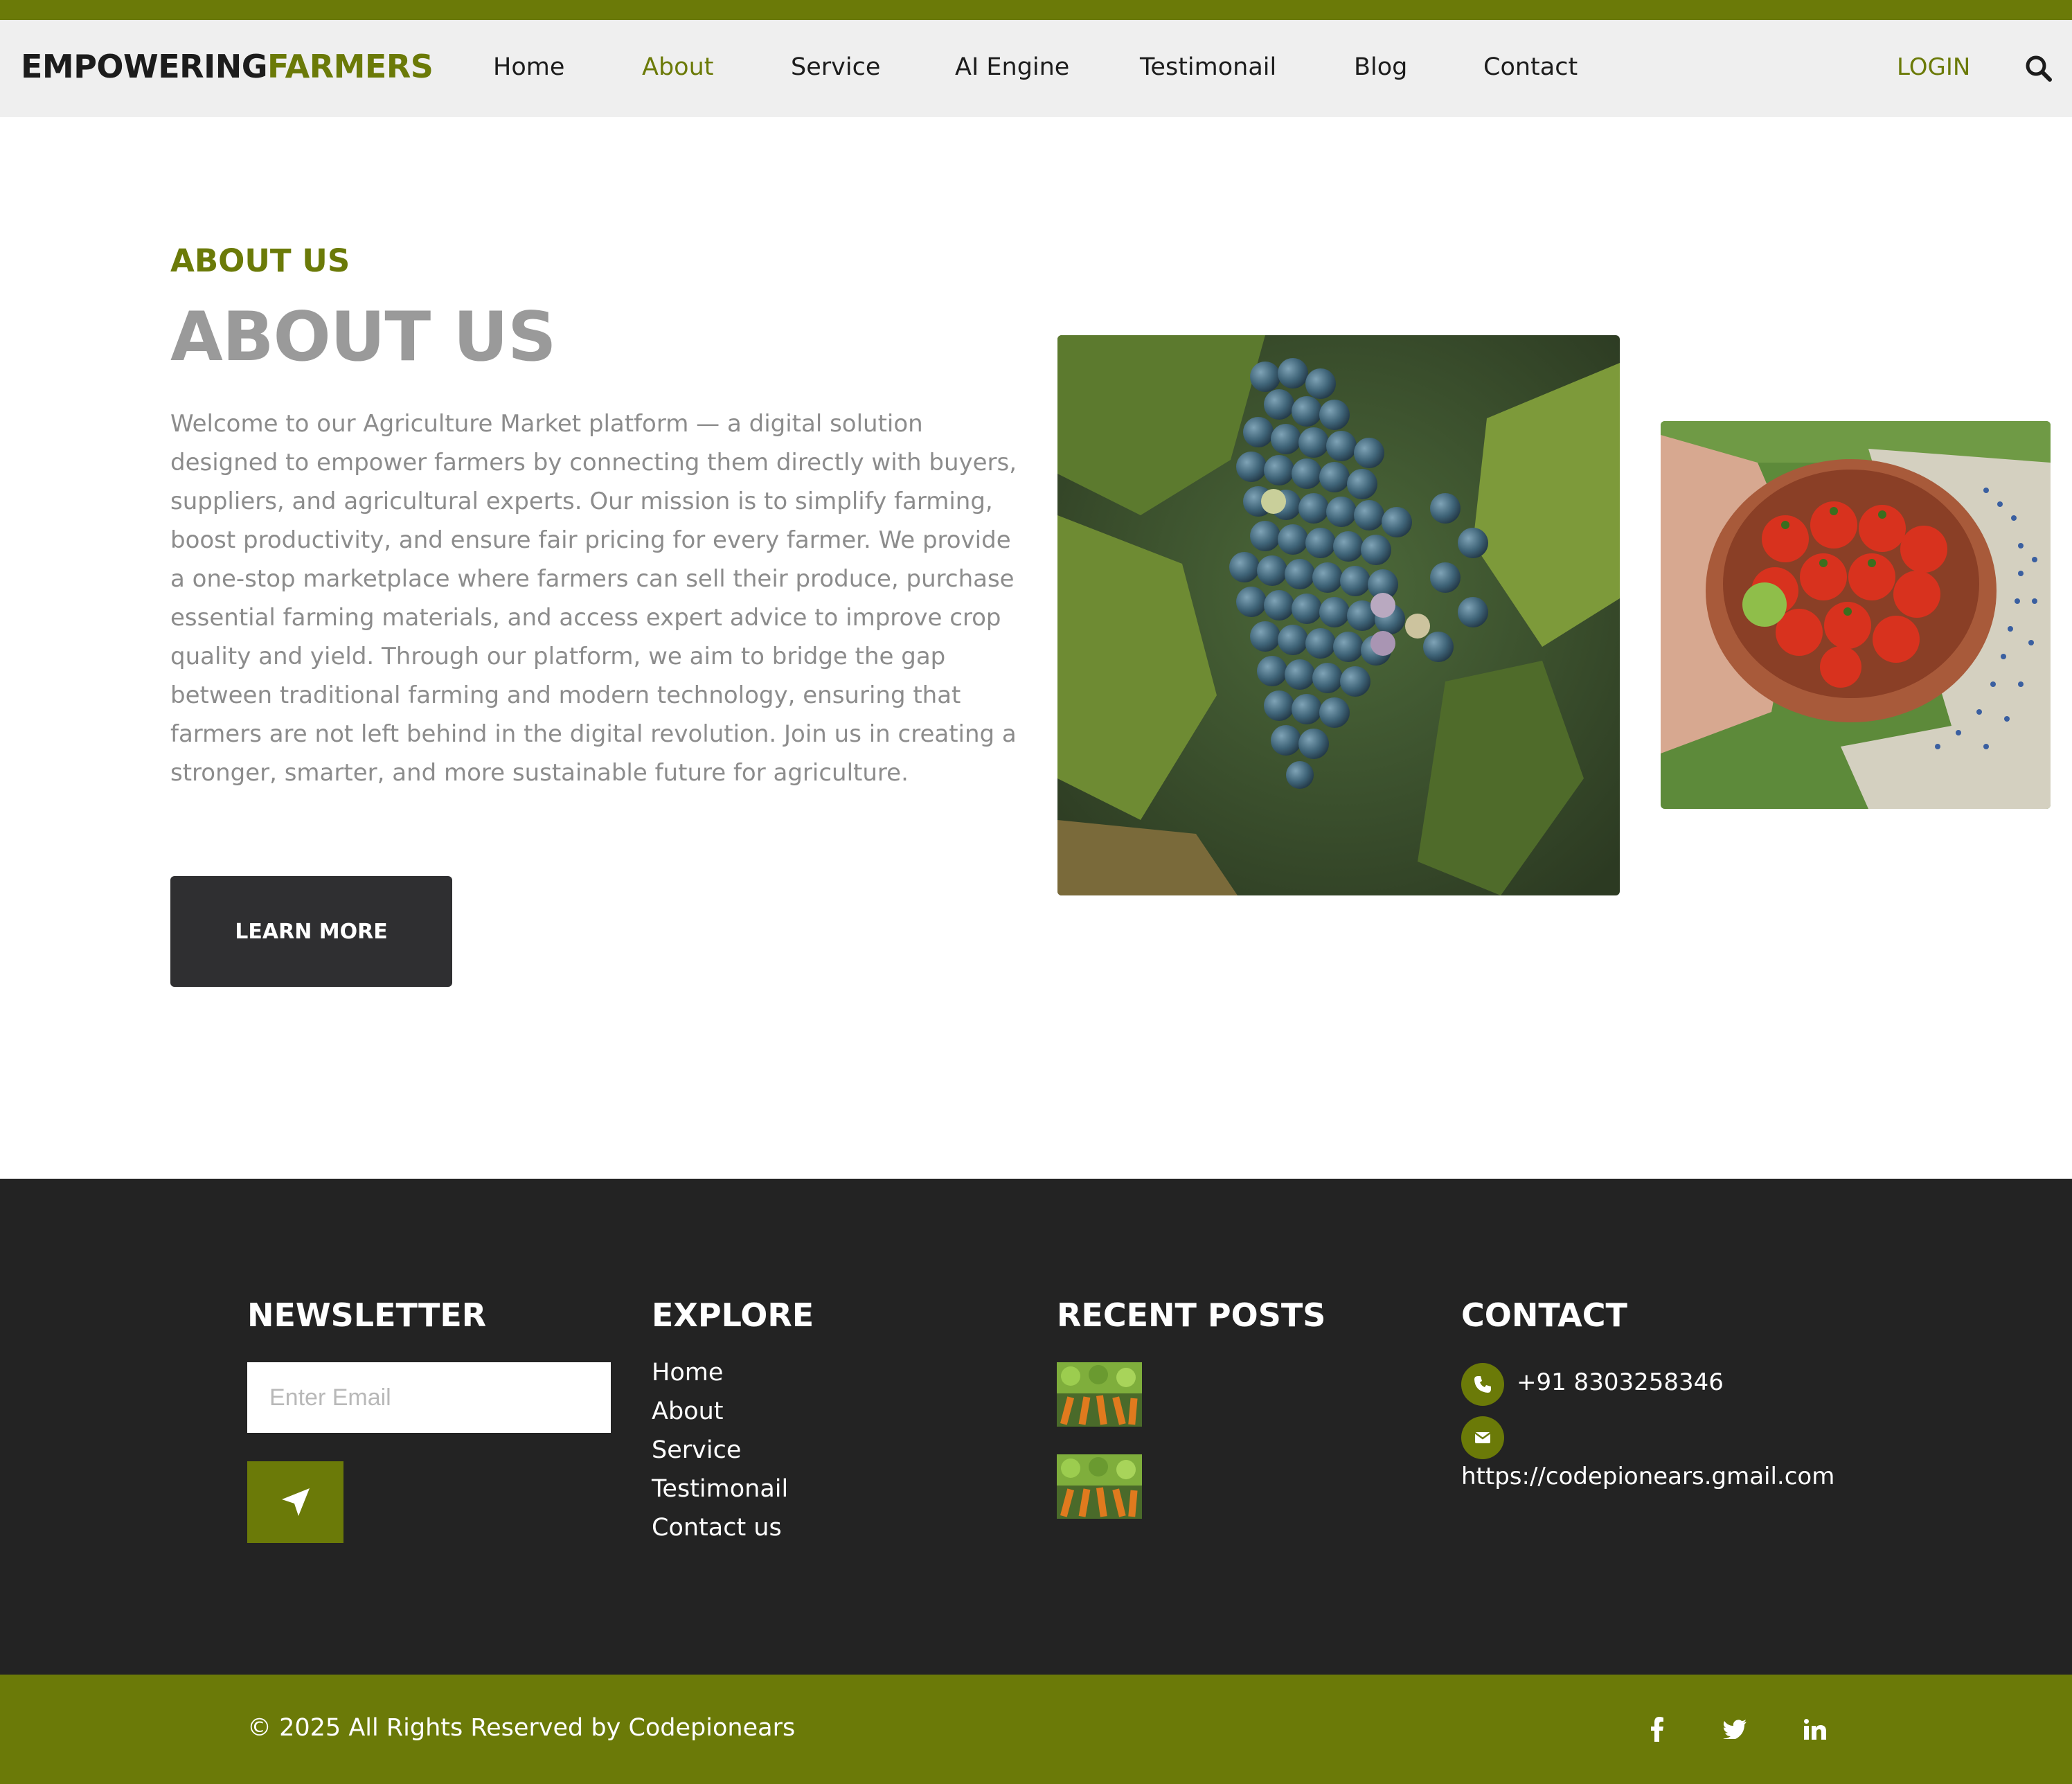 This screenshot has height=1784, width=2072. Describe the element at coordinates (1620, 1382) in the screenshot. I see `contact-phone: +91 8303258346` at that location.